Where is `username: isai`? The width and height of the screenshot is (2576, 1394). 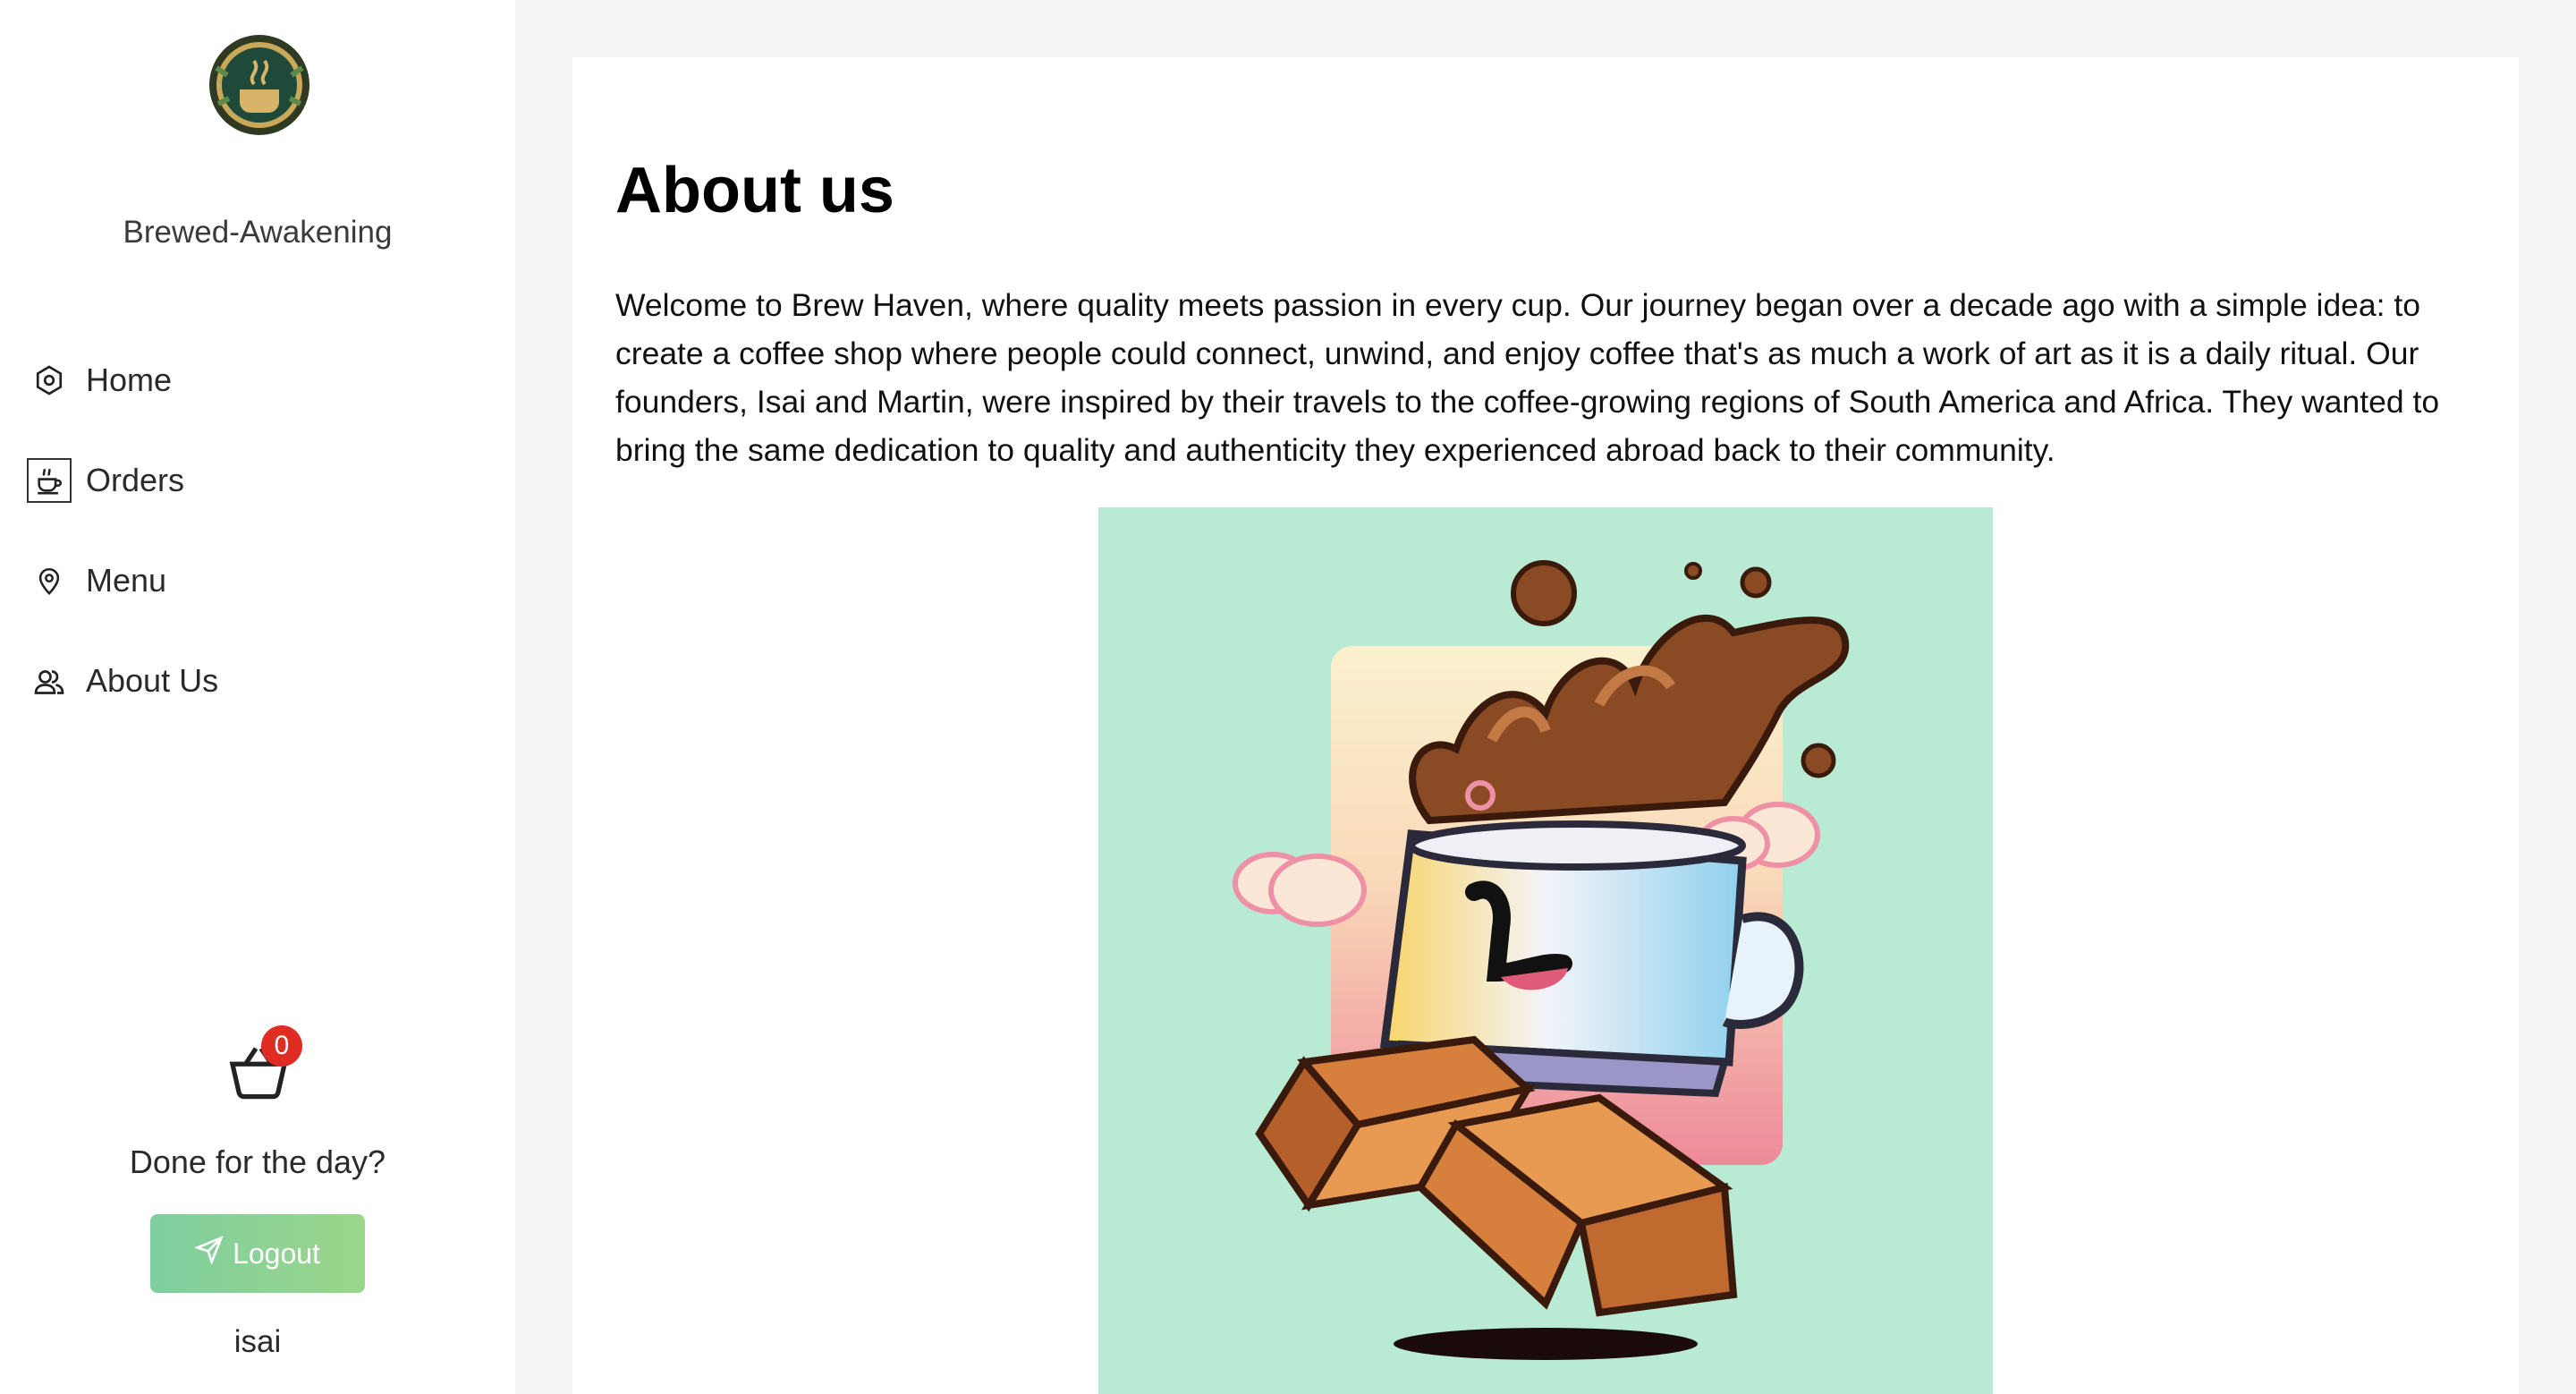 username: isai is located at coordinates (257, 1341).